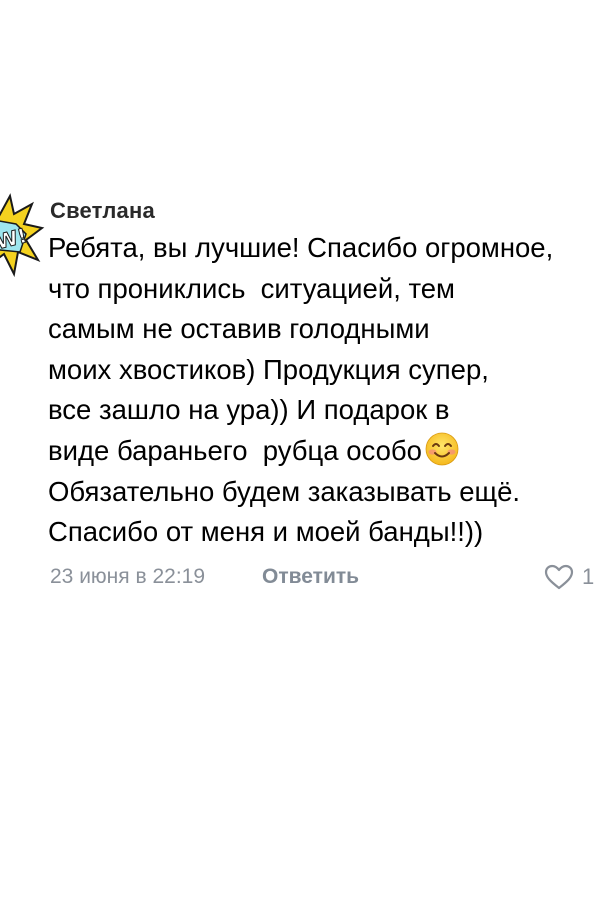 The image size is (600, 900). I want to click on reply-button: Ответить, so click(310, 577).